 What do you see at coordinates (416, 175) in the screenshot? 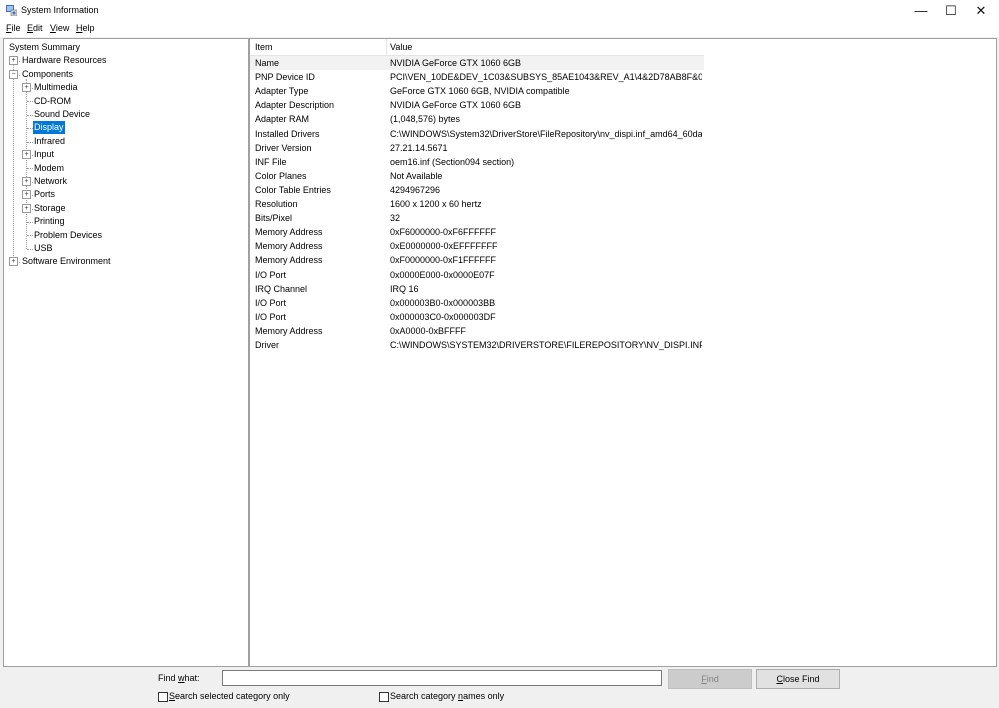
I see `row-value: Not Available` at bounding box center [416, 175].